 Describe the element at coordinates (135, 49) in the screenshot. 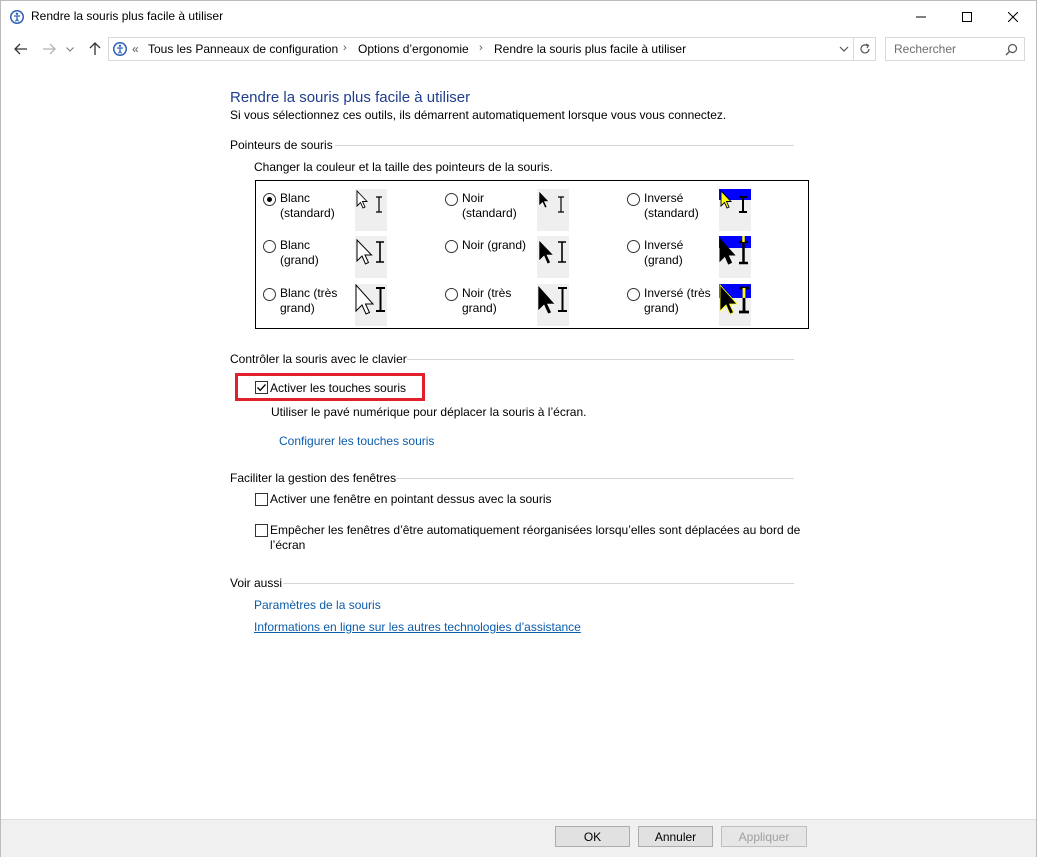

I see `breadcrumb-overflow: «` at that location.